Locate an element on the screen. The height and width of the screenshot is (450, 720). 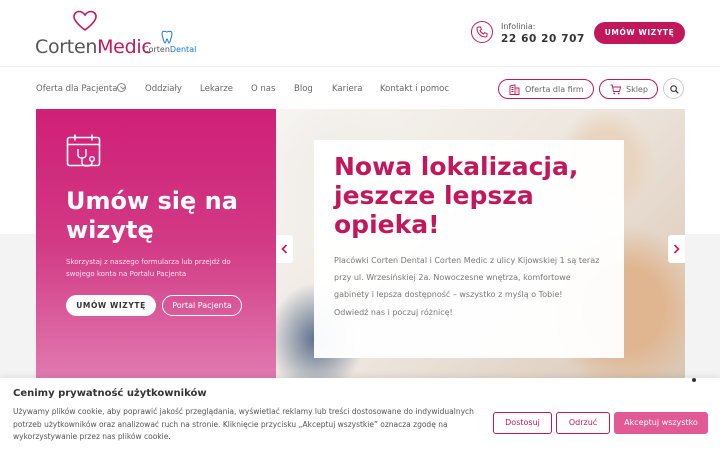
logo-text: CortenMedic is located at coordinates (93, 47).